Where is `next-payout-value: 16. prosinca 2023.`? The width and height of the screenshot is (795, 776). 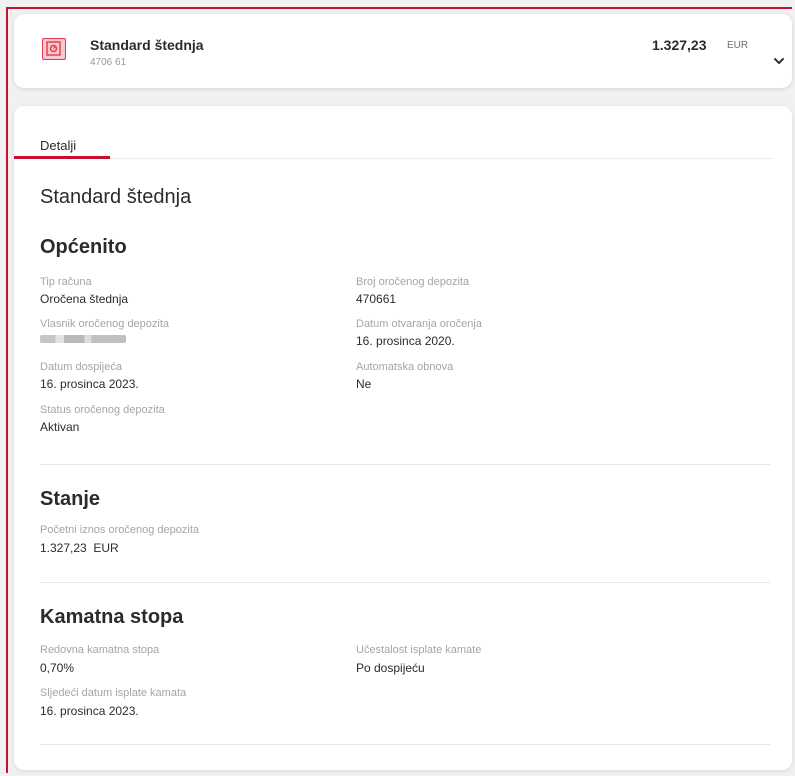 next-payout-value: 16. prosinca 2023. is located at coordinates (89, 711).